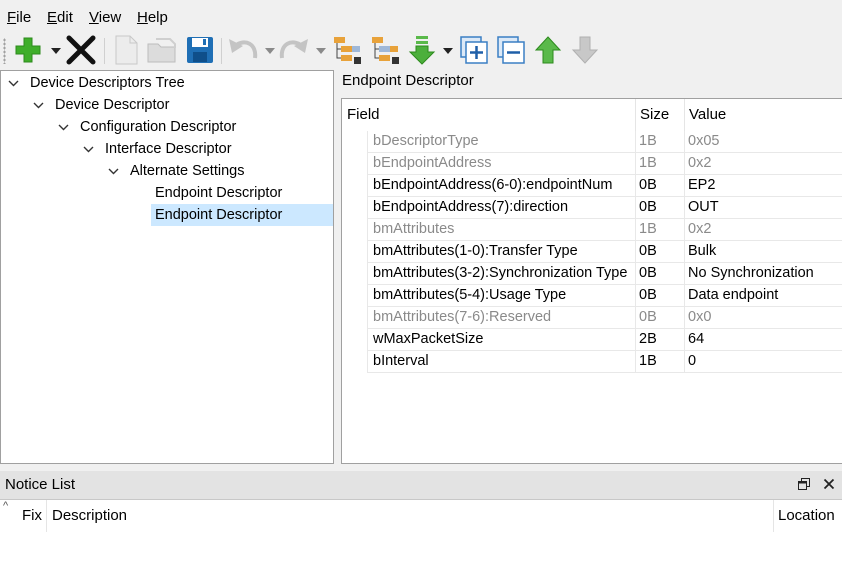  I want to click on open-folder-icon, so click(162, 50).